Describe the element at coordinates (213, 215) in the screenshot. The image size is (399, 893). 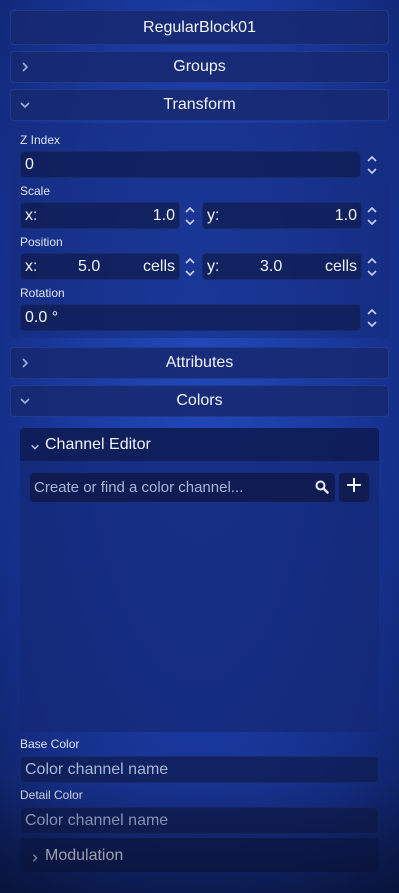
I see `scale-y-label: y:` at that location.